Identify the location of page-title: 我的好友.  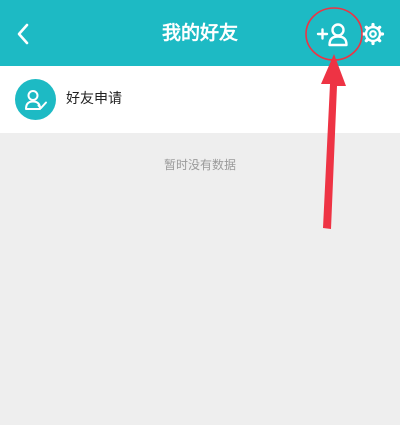
(199, 33).